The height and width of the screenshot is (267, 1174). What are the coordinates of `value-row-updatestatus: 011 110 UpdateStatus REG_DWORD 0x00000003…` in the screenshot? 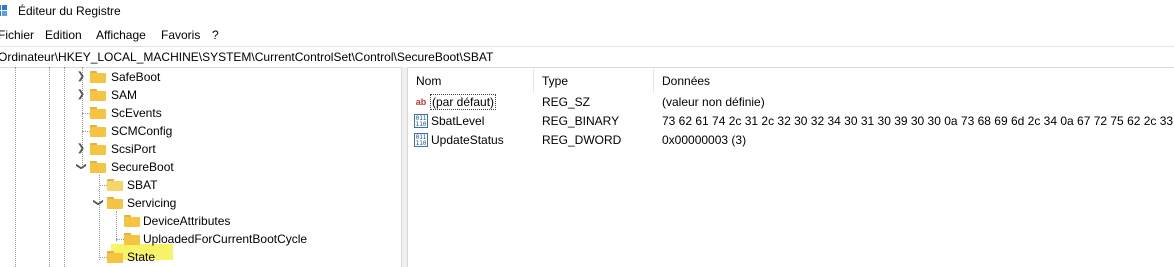 It's located at (791, 140).